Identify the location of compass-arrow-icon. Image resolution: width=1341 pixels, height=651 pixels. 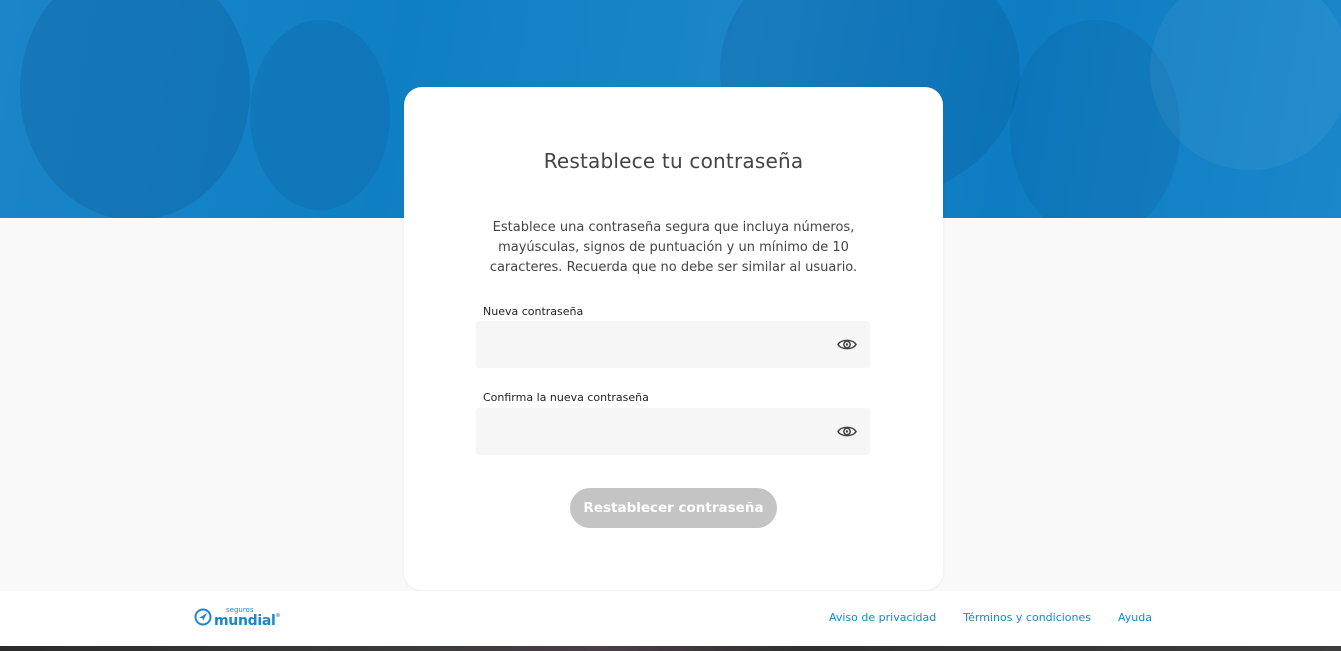
(203, 617).